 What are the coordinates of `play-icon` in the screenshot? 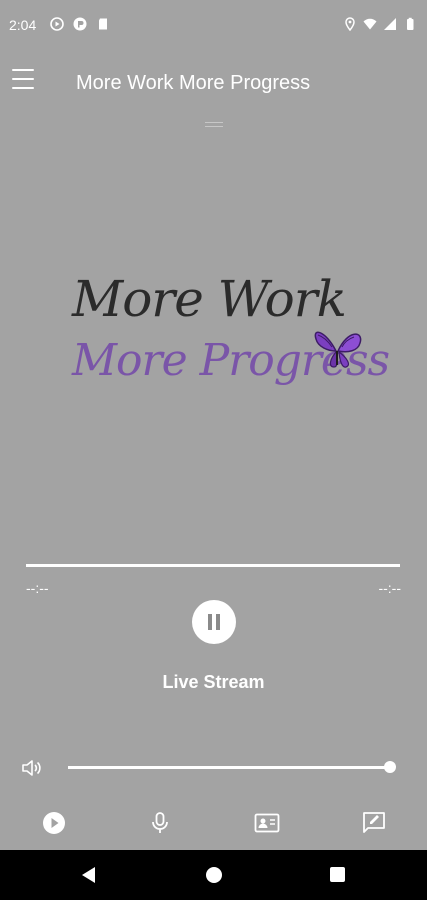 It's located at (54, 823).